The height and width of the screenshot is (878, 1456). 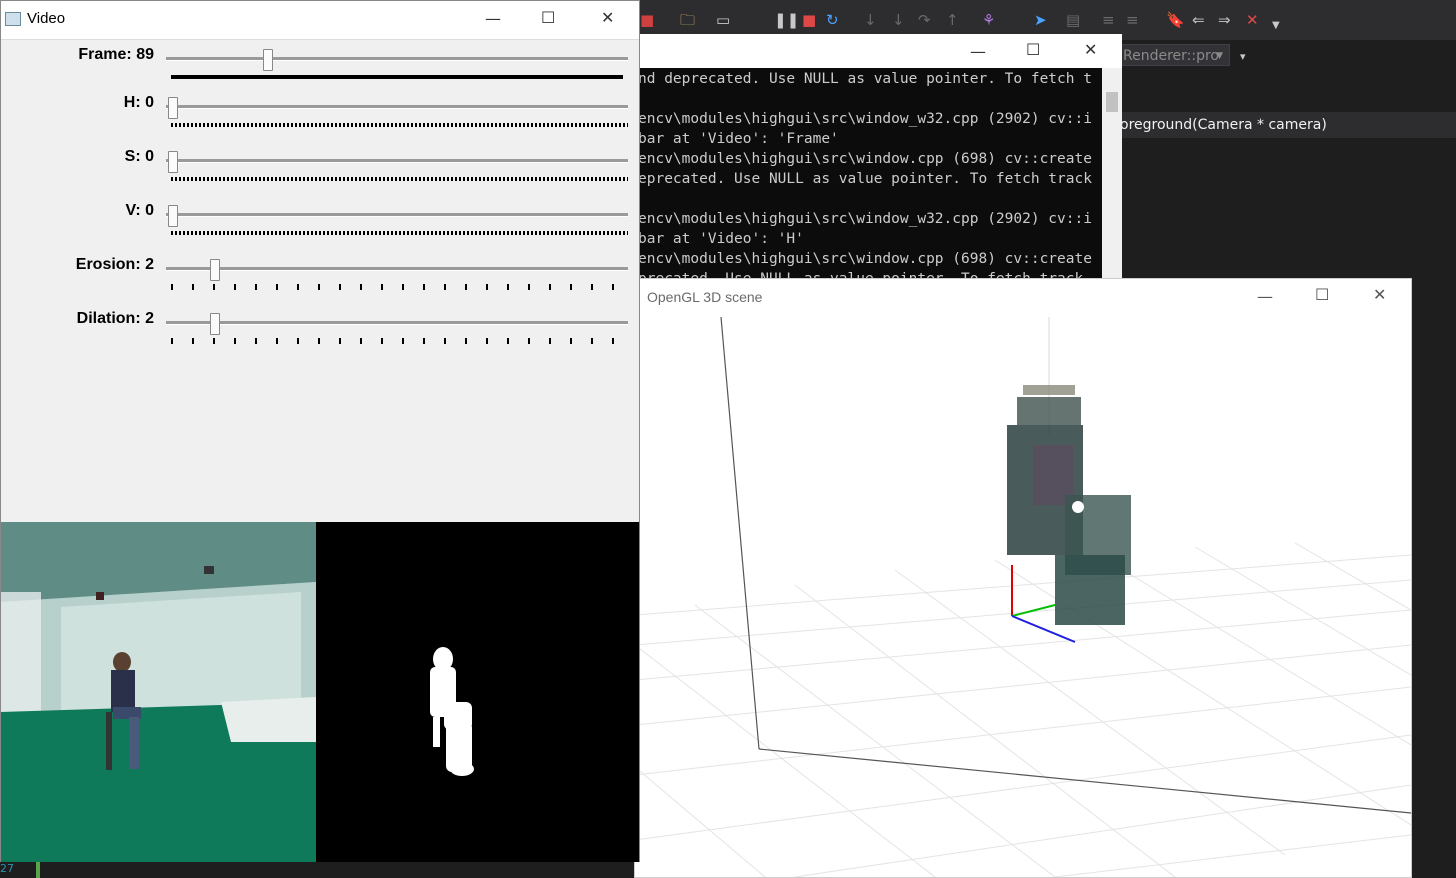 What do you see at coordinates (1224, 20) in the screenshot?
I see `bookmark-next-icon: ⇒` at bounding box center [1224, 20].